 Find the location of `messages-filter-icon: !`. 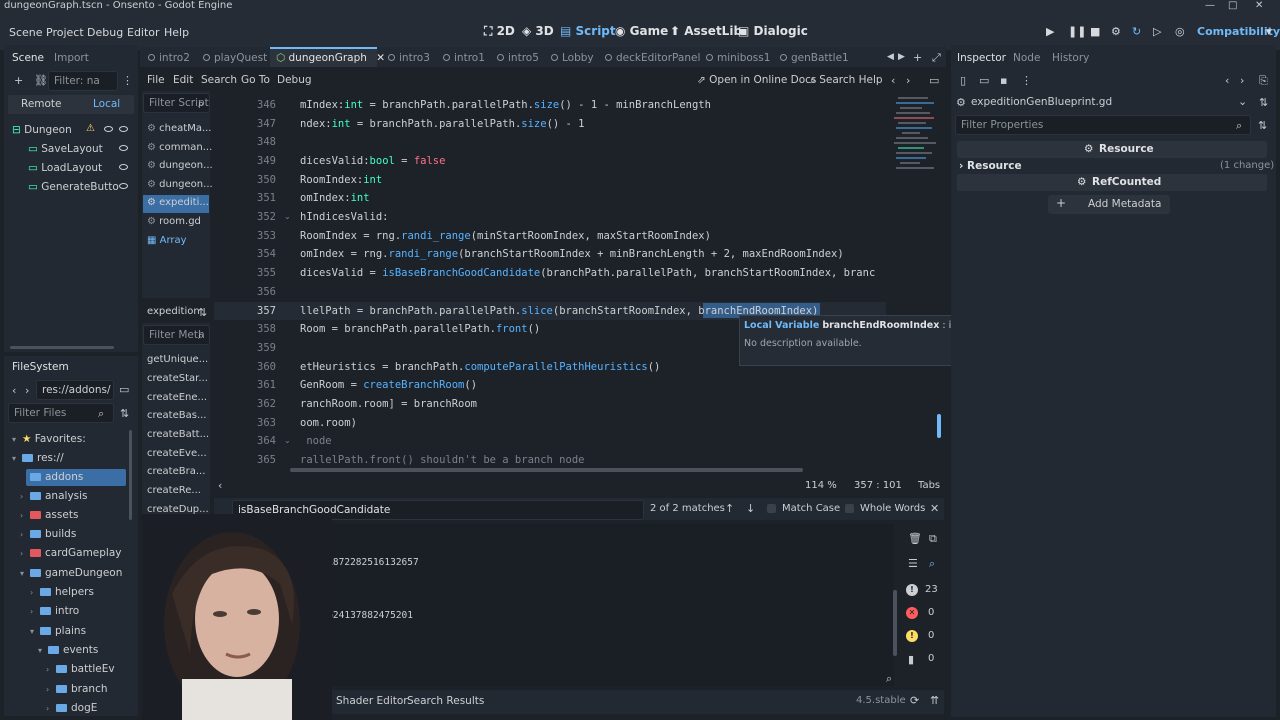

messages-filter-icon: ! is located at coordinates (912, 590).